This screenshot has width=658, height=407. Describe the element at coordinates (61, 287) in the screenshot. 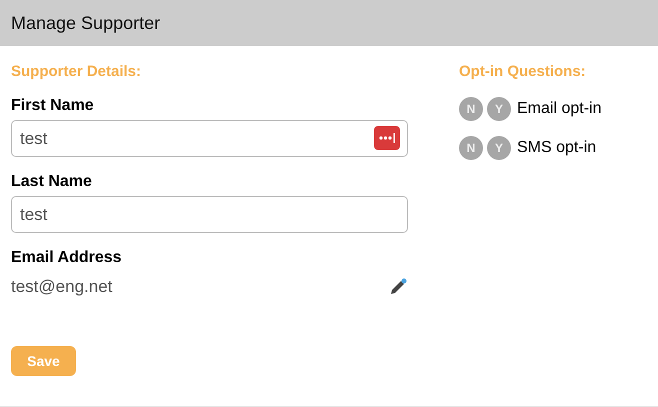

I see `email-value: test@eng.net` at that location.